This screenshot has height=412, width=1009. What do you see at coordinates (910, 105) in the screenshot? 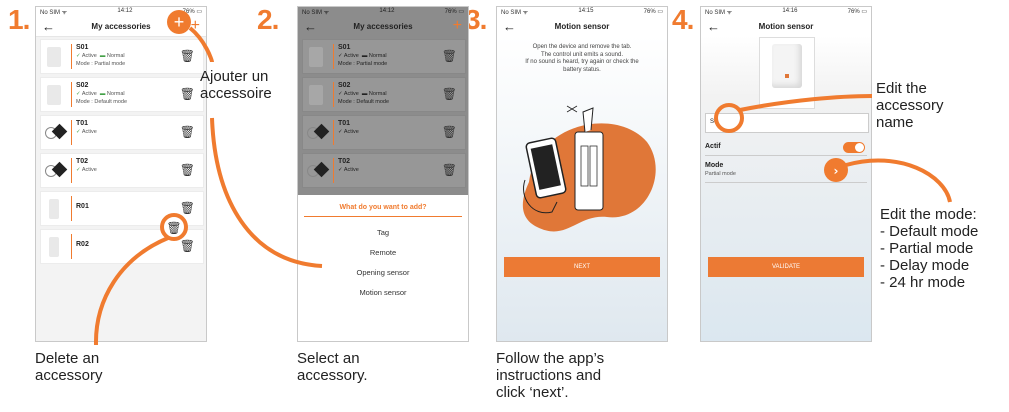
I see `annotation-edit-name: Edit the accessory name` at bounding box center [910, 105].